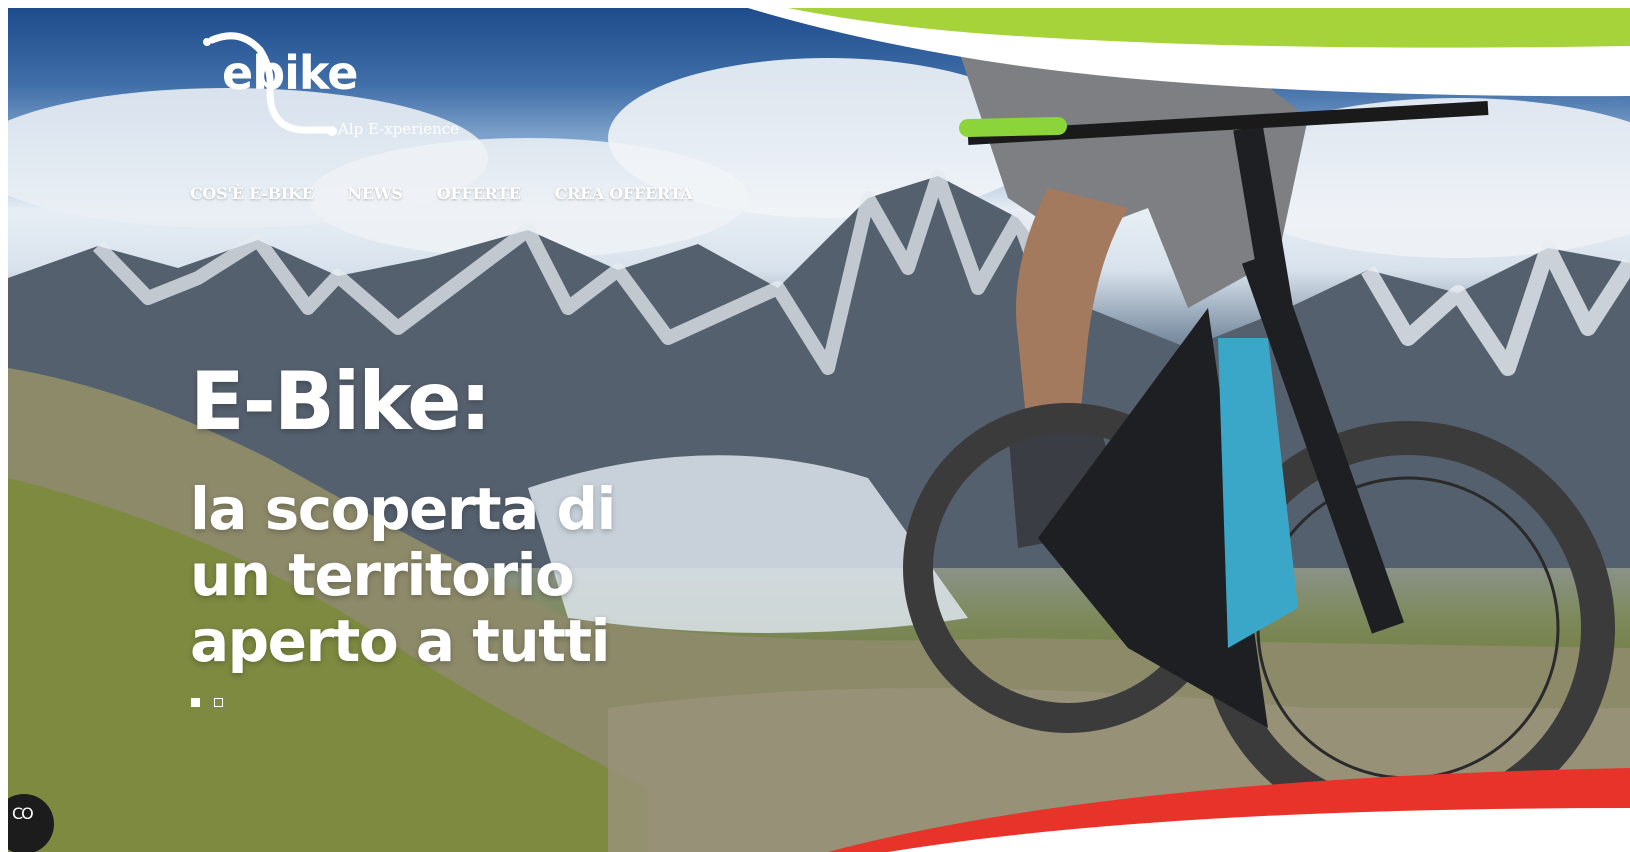 This screenshot has height=852, width=1630. Describe the element at coordinates (479, 193) in the screenshot. I see `nav-item-offerte: OFFERTE` at that location.